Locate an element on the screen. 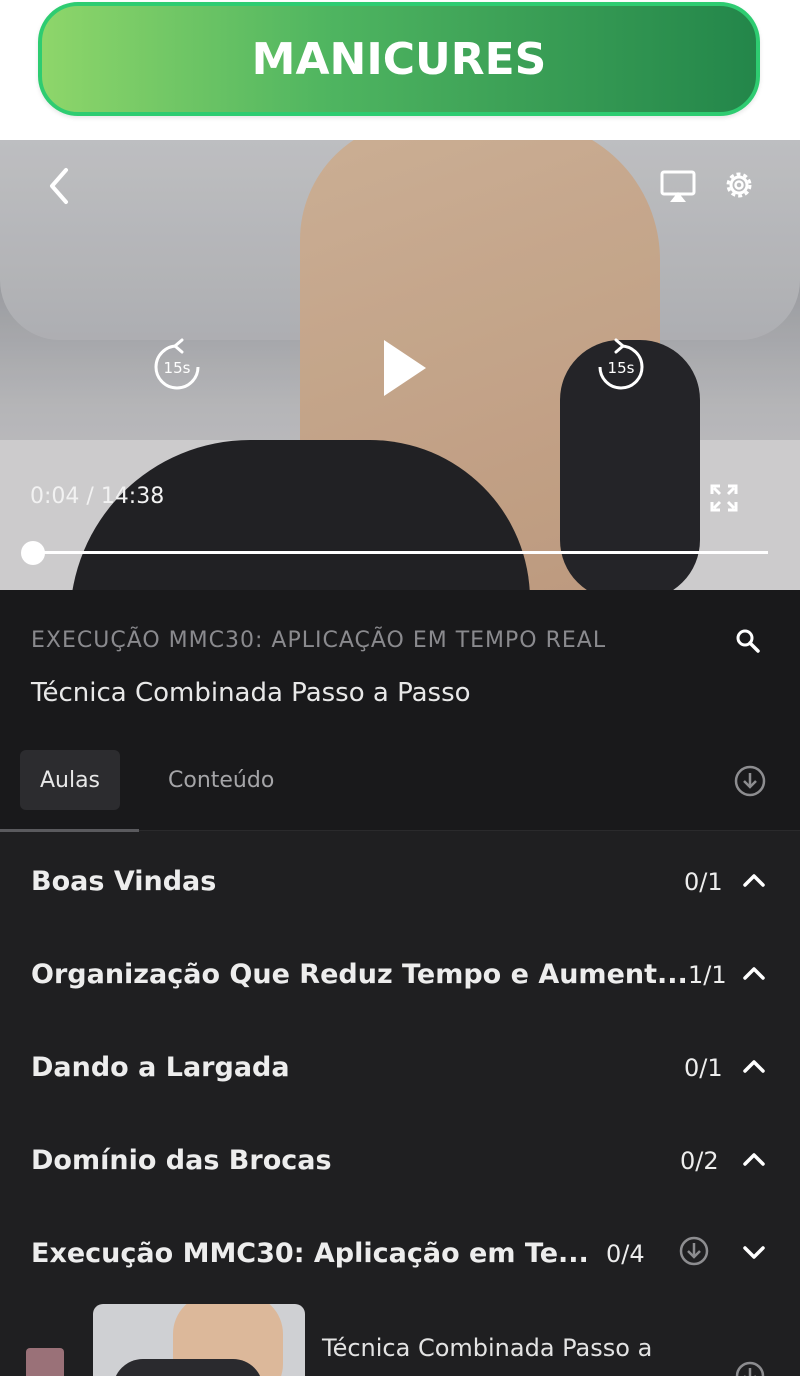 The image size is (800, 1376). progress-track is located at coordinates (400, 552).